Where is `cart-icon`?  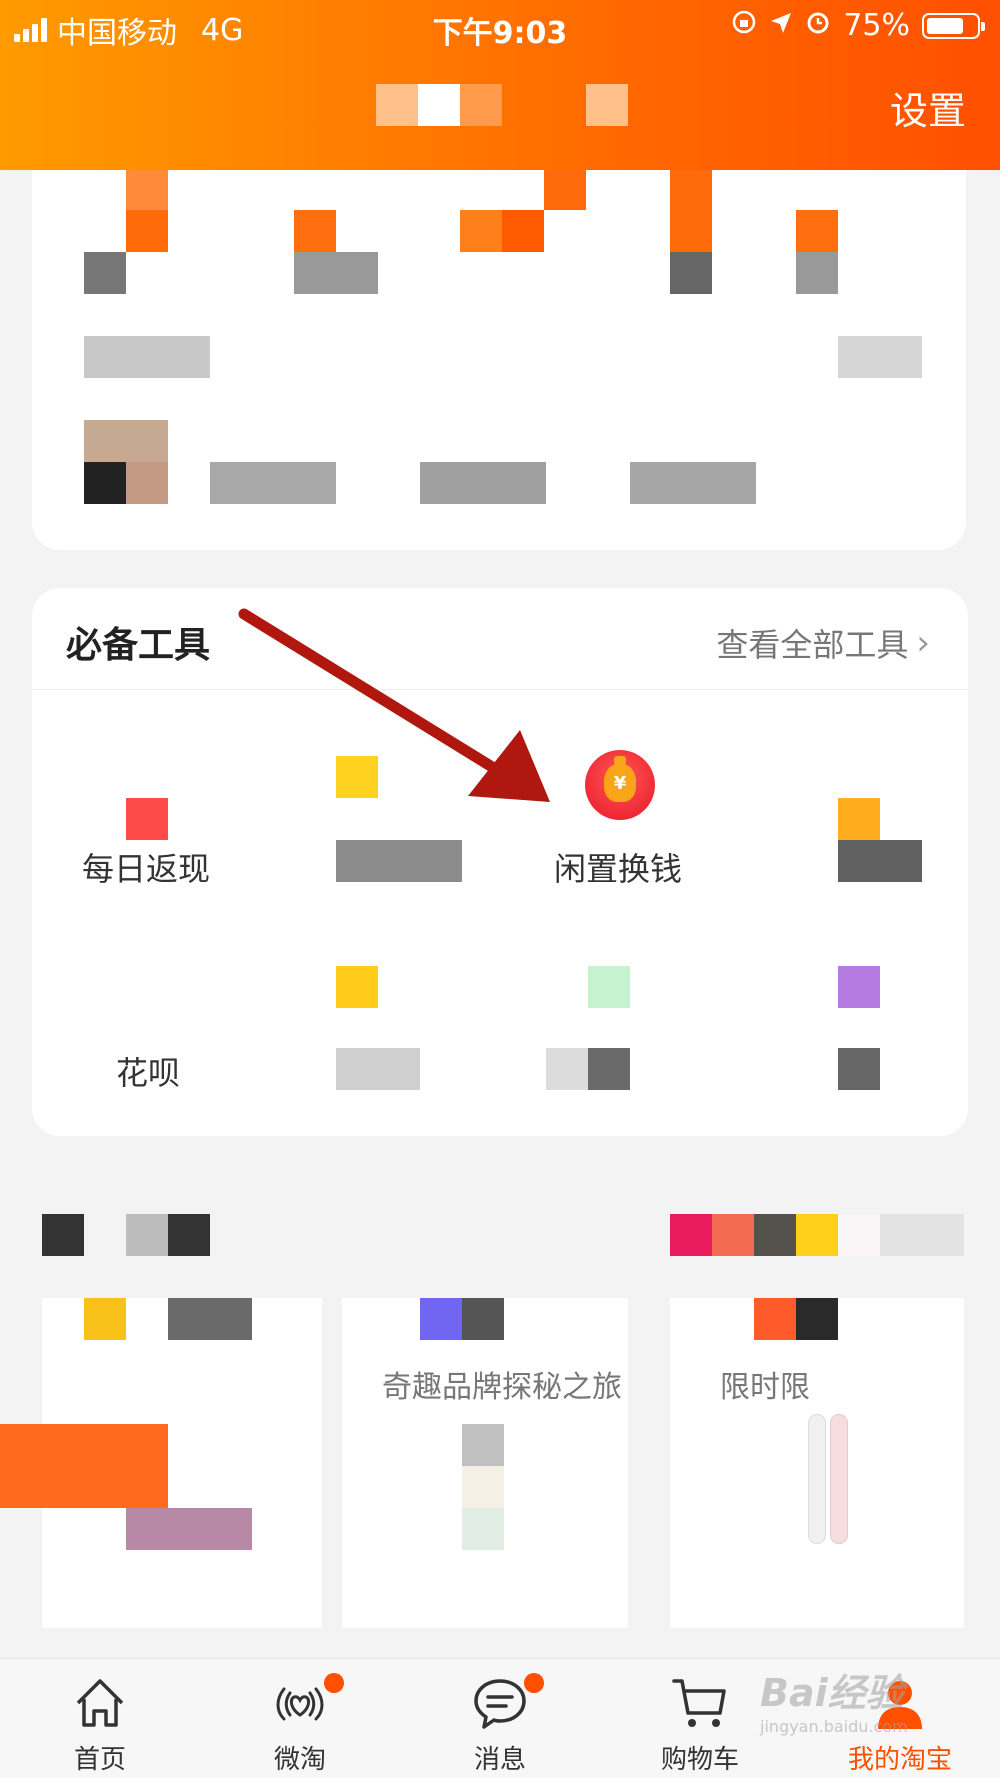
cart-icon is located at coordinates (699, 1703).